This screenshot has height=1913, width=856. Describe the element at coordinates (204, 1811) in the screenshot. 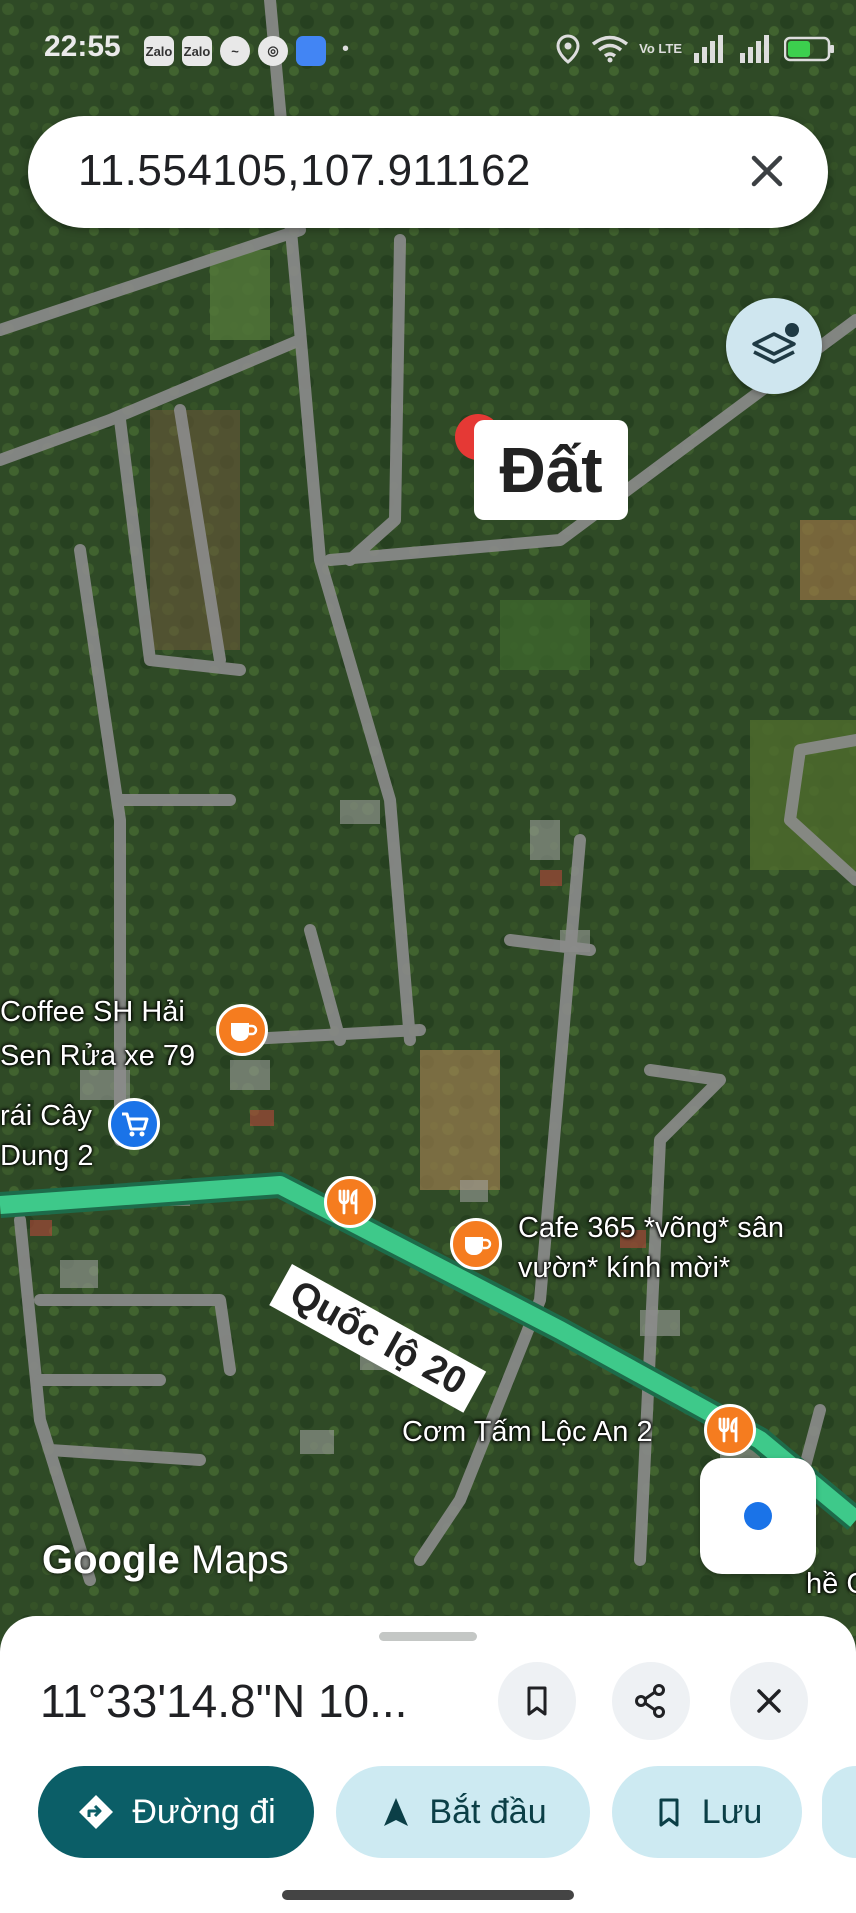

I see `directions-label: Đường đi` at that location.